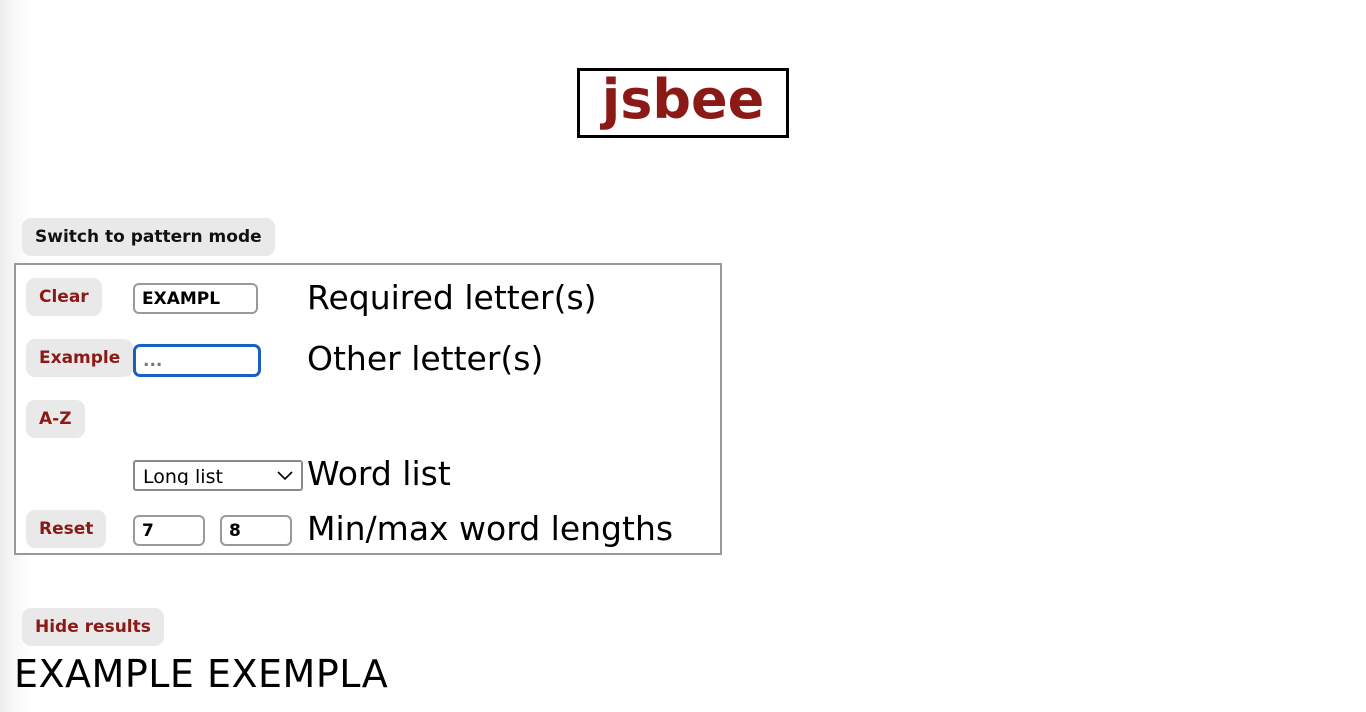 Image resolution: width=1366 pixels, height=712 pixels. What do you see at coordinates (452, 297) in the screenshot?
I see `required-letters-label: Required letter(s)` at bounding box center [452, 297].